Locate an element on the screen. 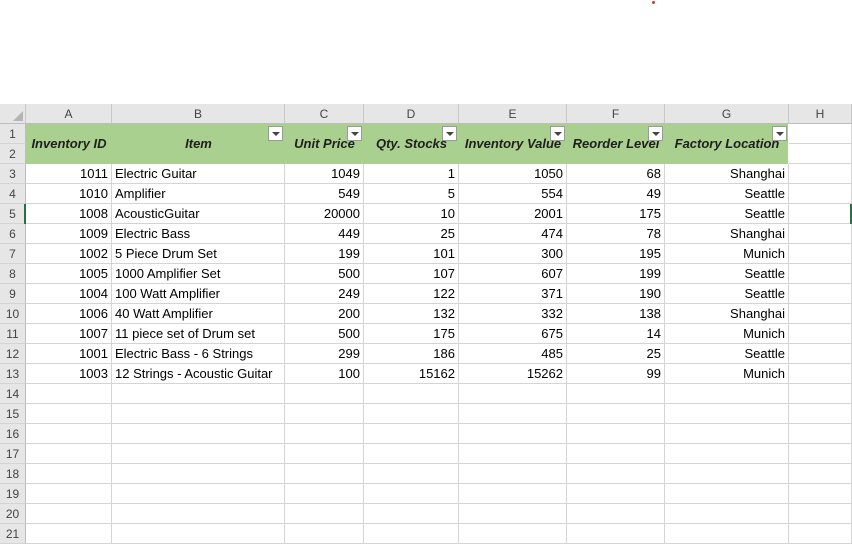 This screenshot has width=852, height=544. cell-inventory-value: 332 is located at coordinates (513, 314).